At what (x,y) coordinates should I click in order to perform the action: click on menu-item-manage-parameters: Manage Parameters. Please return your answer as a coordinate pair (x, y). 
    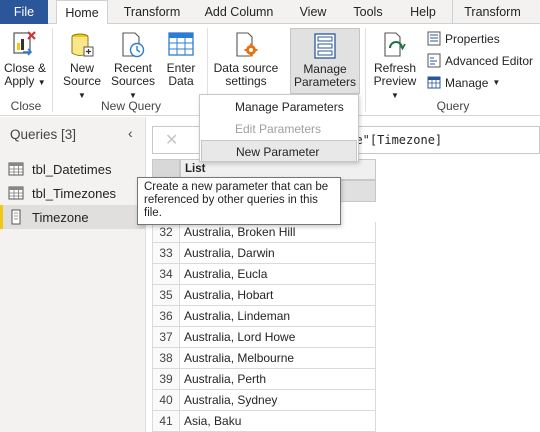
    Looking at the image, I should click on (279, 107).